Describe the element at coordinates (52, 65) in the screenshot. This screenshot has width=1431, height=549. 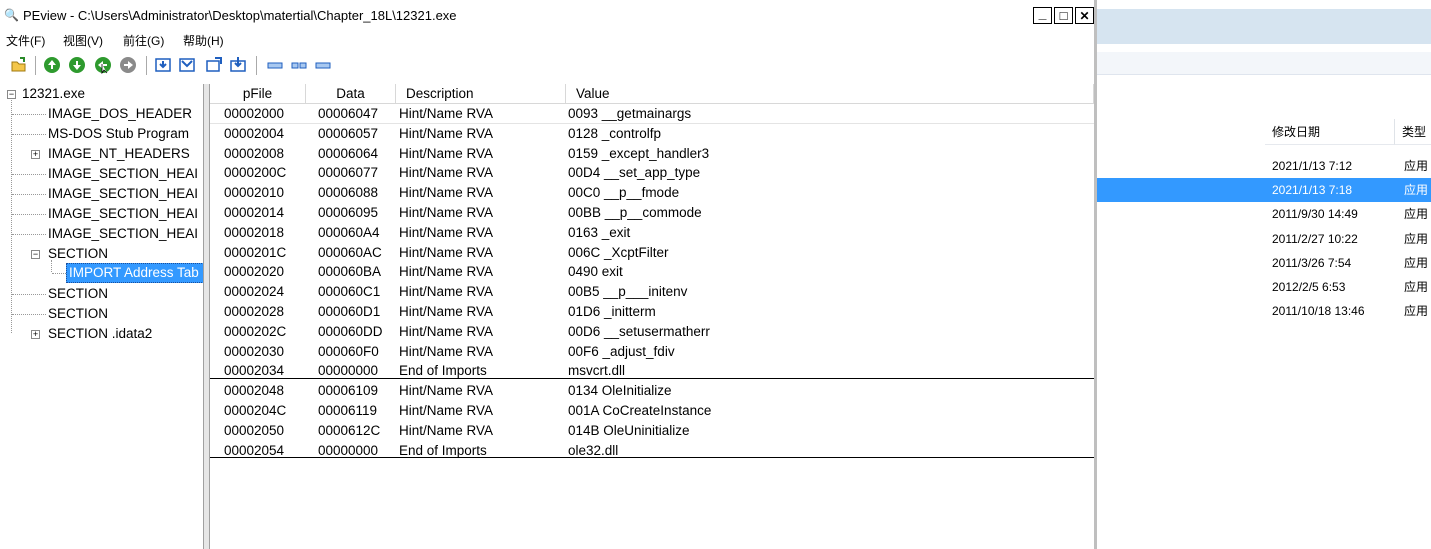
I see `forward-icon` at that location.